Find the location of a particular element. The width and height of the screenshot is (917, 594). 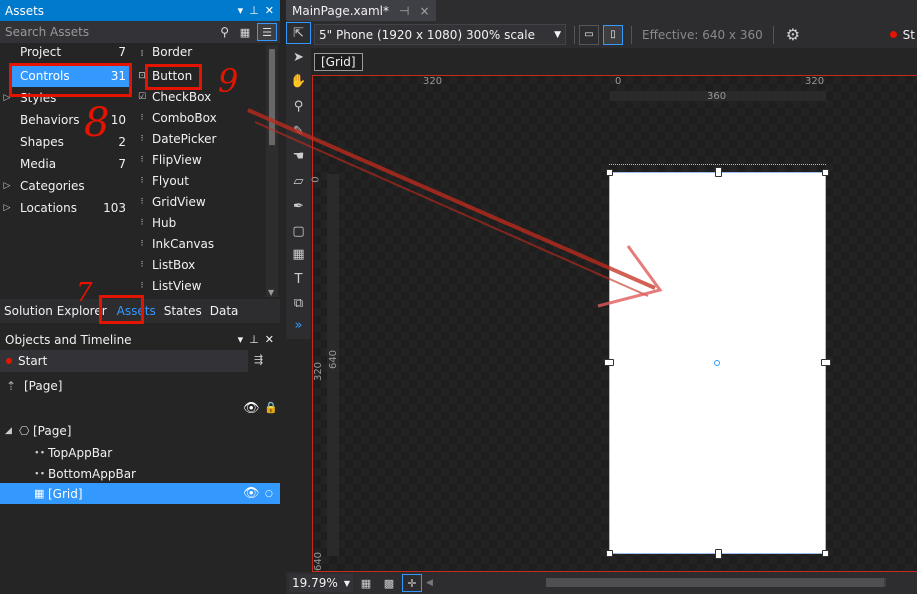

annotation-number-8: 8 is located at coordinates (97, 123).